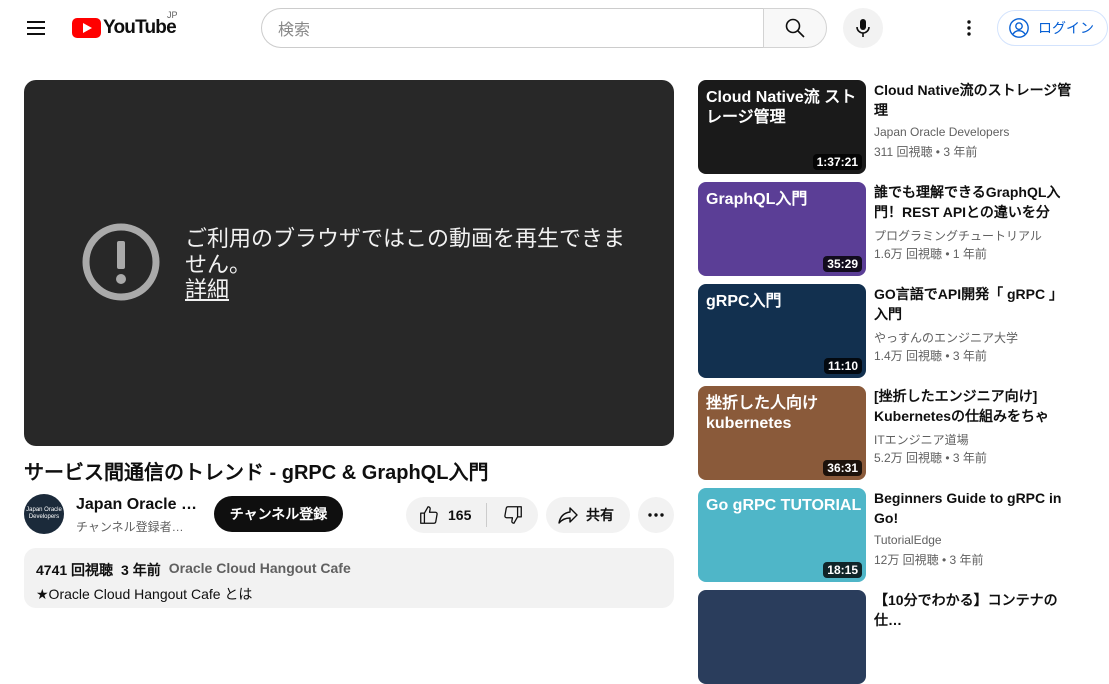 The width and height of the screenshot is (1109, 684). I want to click on logo-text: YouTube, so click(140, 27).